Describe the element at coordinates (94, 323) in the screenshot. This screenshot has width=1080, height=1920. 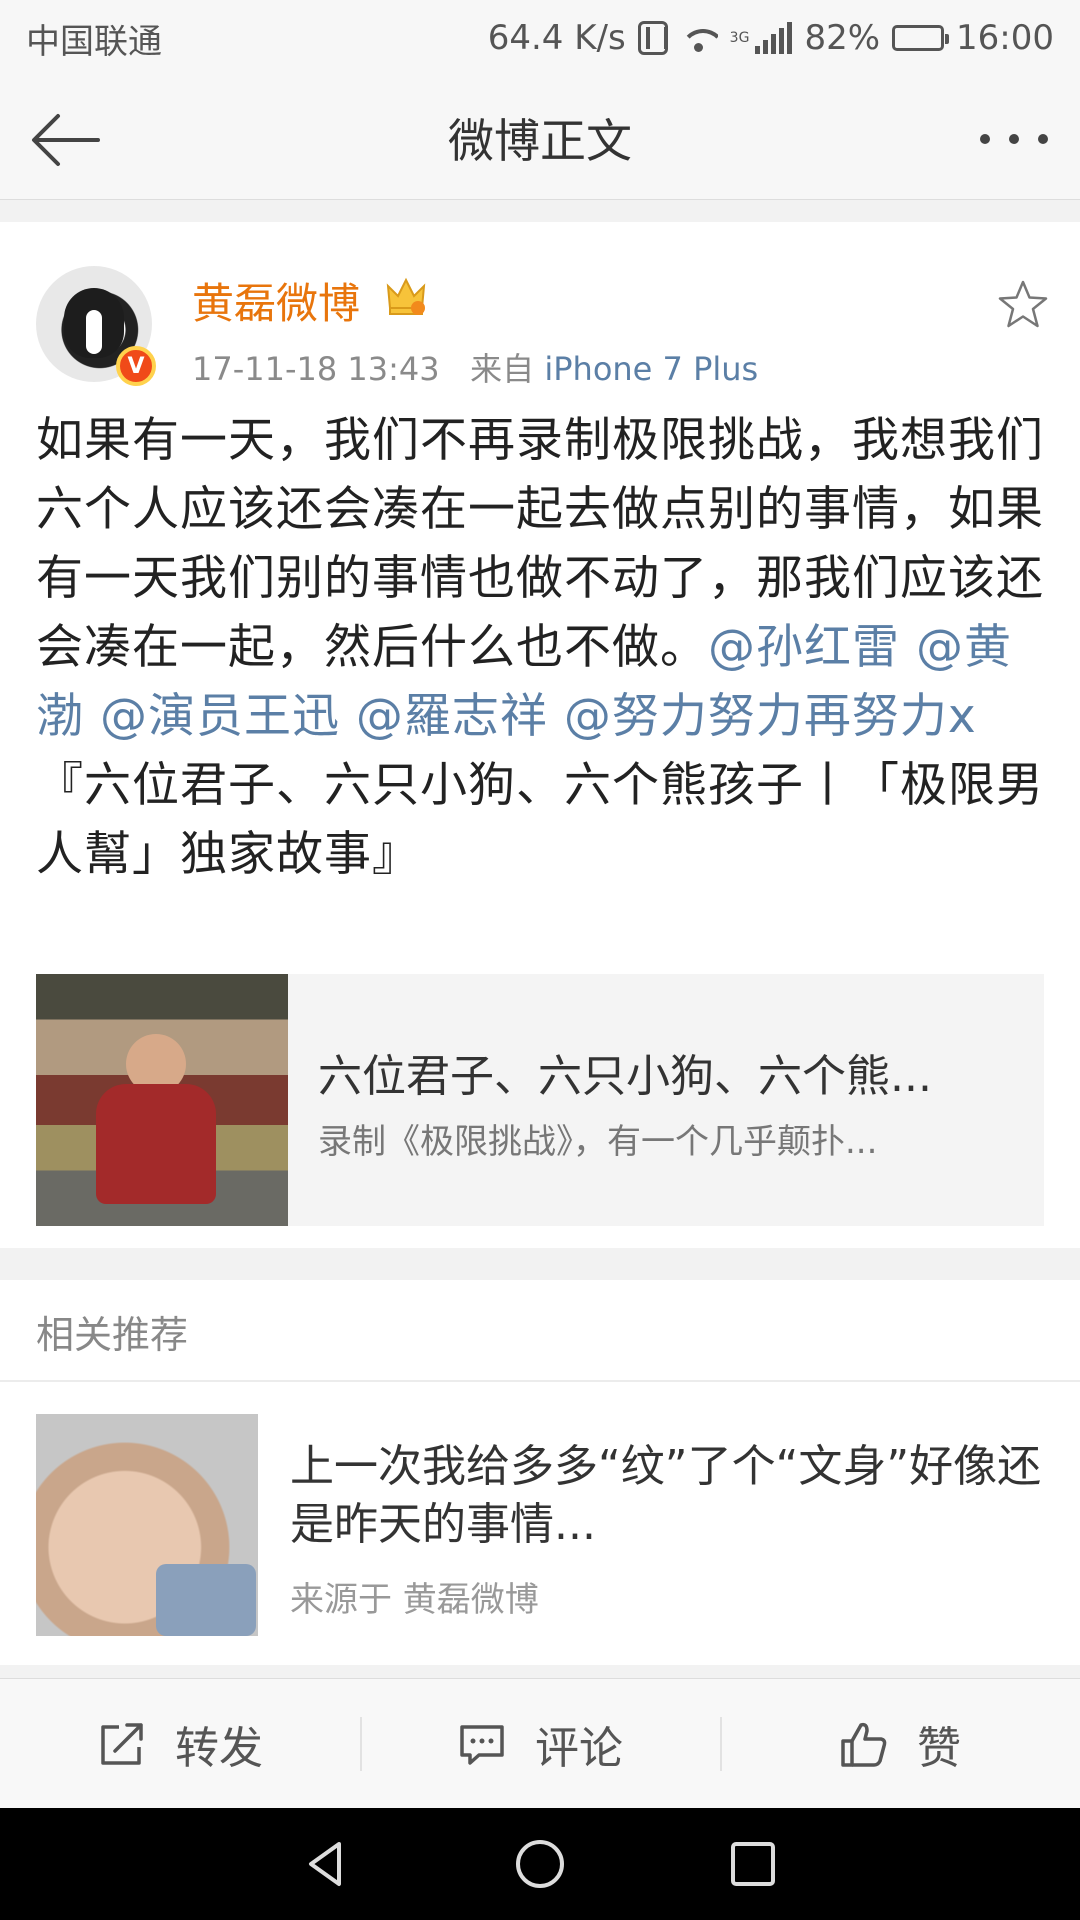
I see `avatar-image` at that location.